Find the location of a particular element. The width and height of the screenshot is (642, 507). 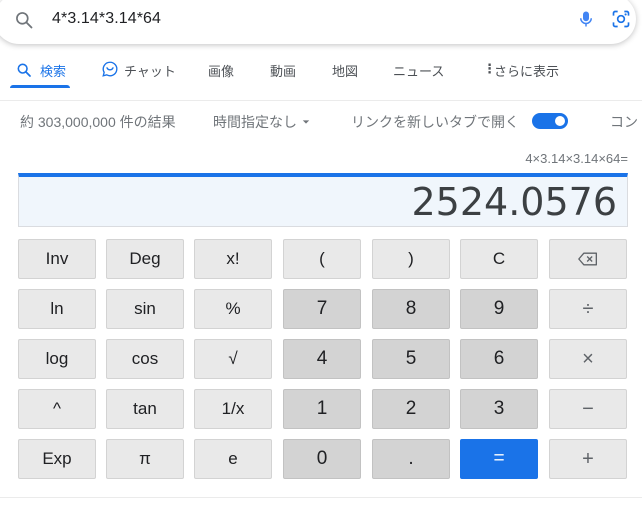

key-open-paren: ( is located at coordinates (322, 259).